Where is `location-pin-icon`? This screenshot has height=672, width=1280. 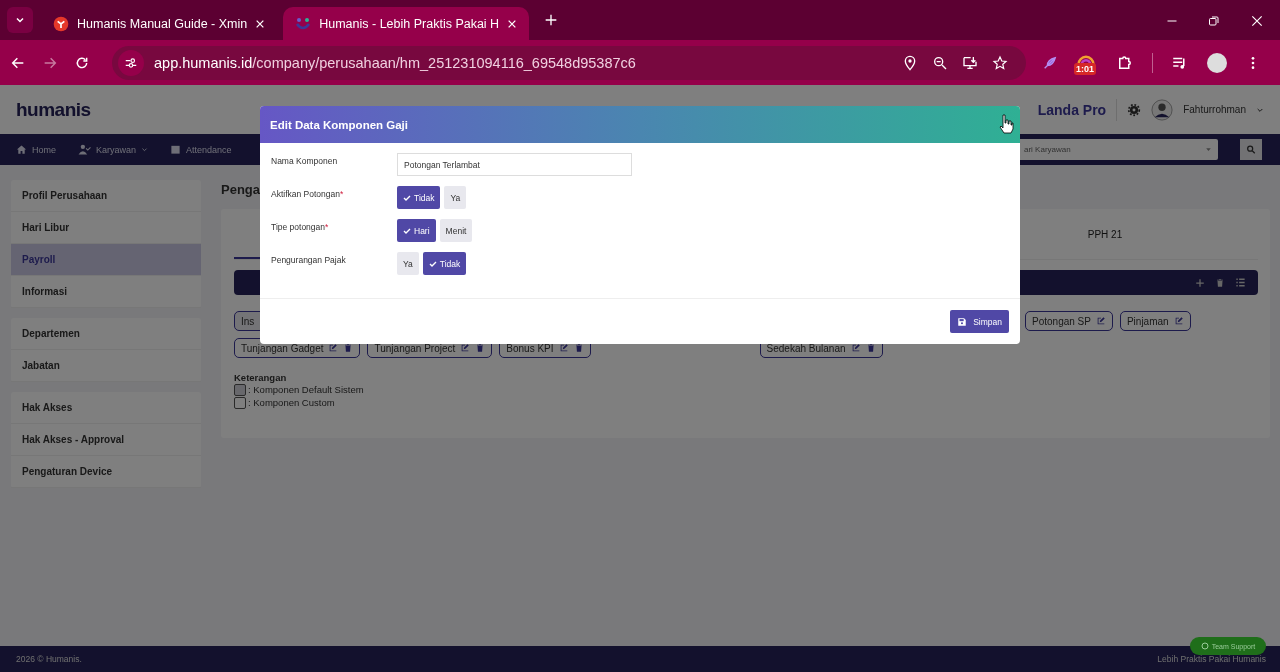 location-pin-icon is located at coordinates (910, 62).